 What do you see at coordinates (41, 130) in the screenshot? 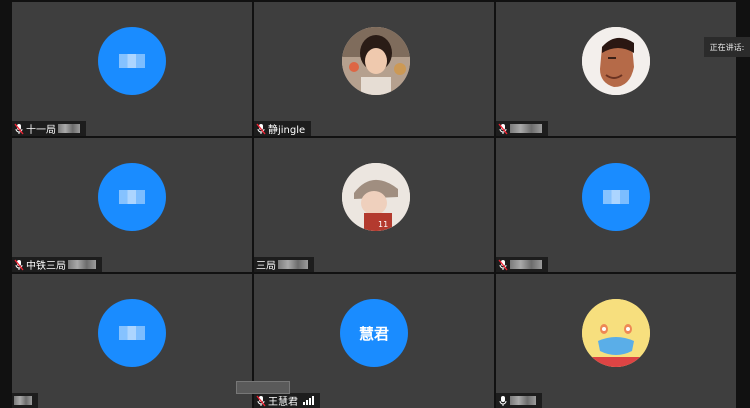
I see `participant-name: 十一局` at bounding box center [41, 130].